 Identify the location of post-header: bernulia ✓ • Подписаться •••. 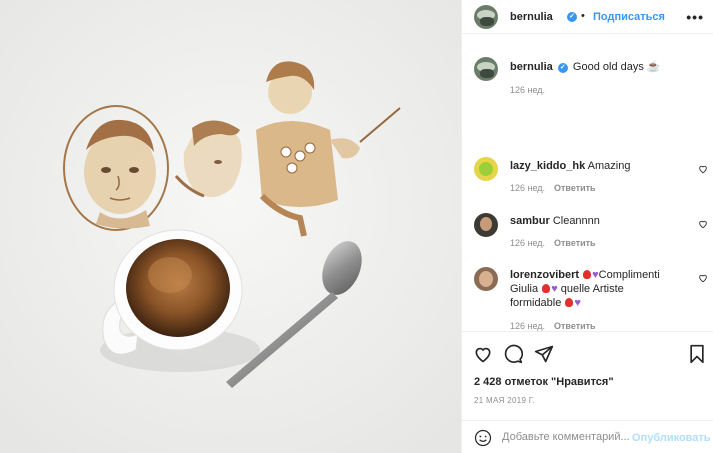
(587, 17).